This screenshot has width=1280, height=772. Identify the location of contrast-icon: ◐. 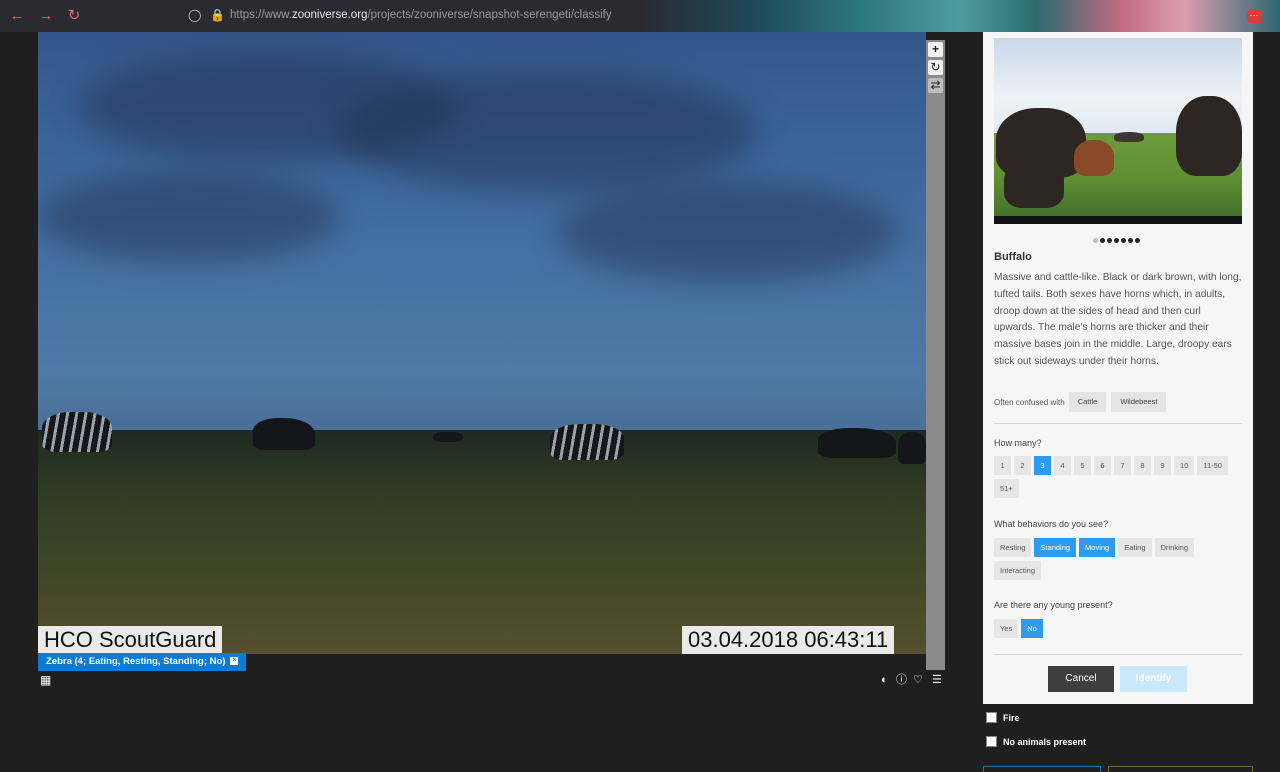
(884, 680).